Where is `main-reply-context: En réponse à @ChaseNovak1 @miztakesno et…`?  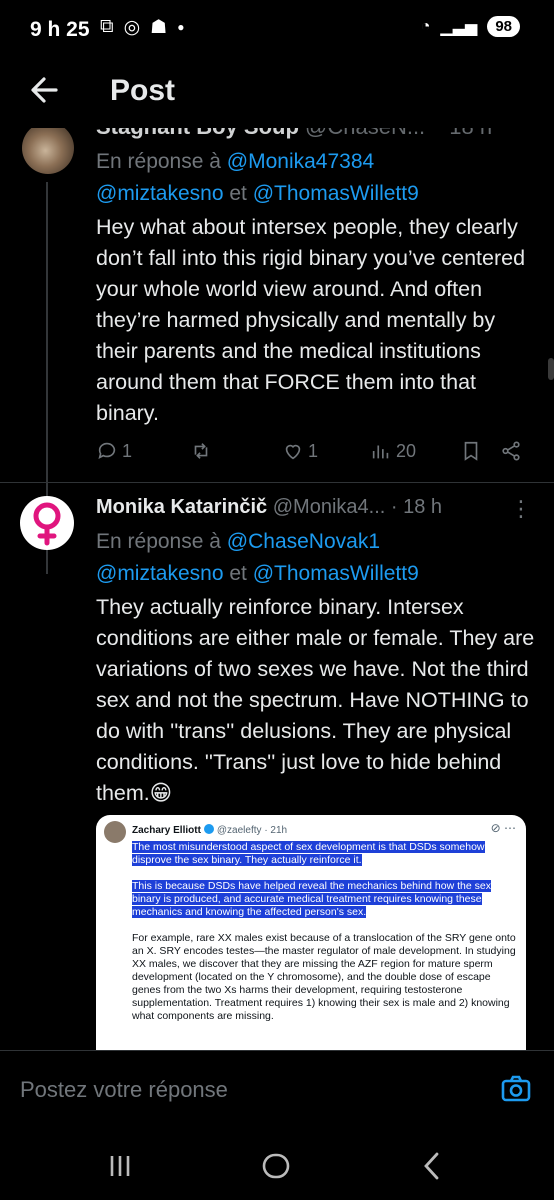 main-reply-context: En réponse à @ChaseNovak1 @miztakesno et… is located at coordinates (316, 558).